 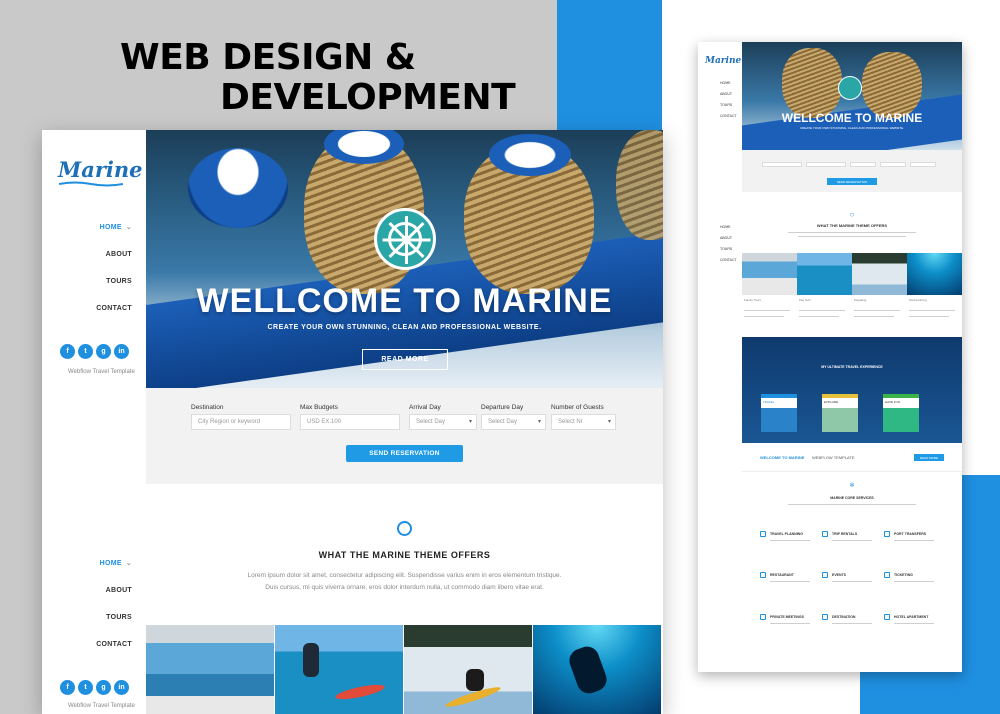 What do you see at coordinates (404, 301) in the screenshot?
I see `hero-title: WELLCOME TO MARINE` at bounding box center [404, 301].